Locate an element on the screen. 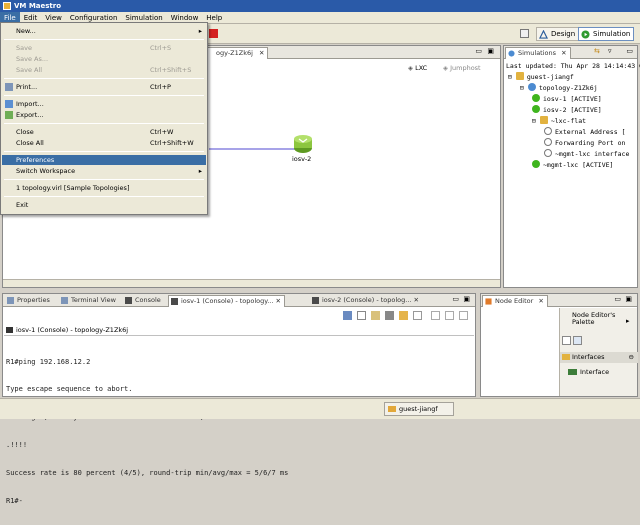 This screenshot has height=525, width=640. bottom-tab-label: Console is located at coordinates (148, 300).